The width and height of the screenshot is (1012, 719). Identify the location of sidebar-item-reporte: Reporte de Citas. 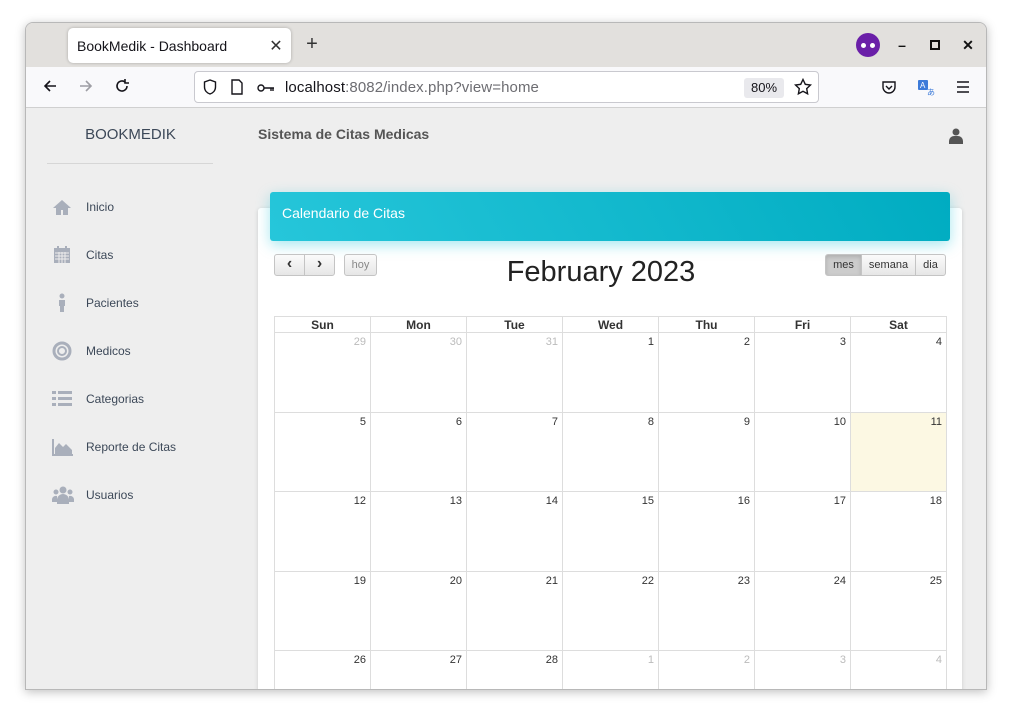
(114, 447).